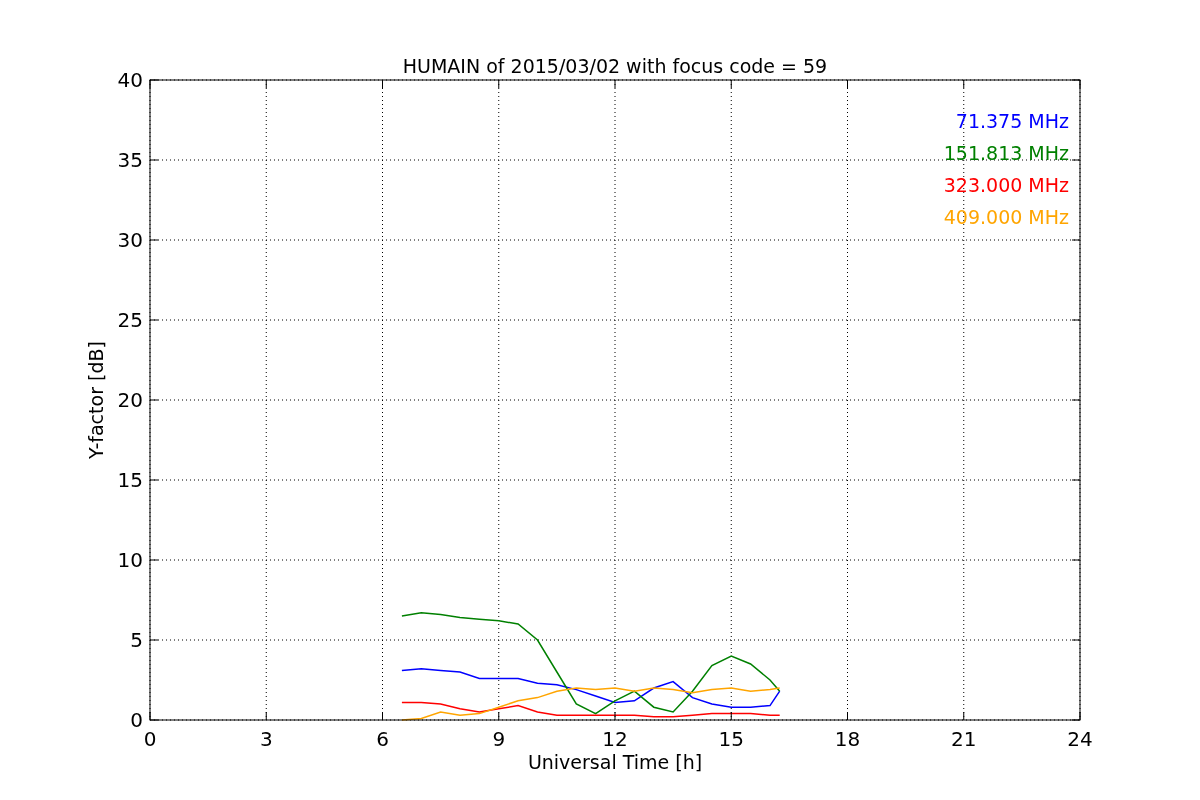 Image resolution: width=1200 pixels, height=800 pixels. What do you see at coordinates (130, 80) in the screenshot?
I see `tick-label: 40` at bounding box center [130, 80].